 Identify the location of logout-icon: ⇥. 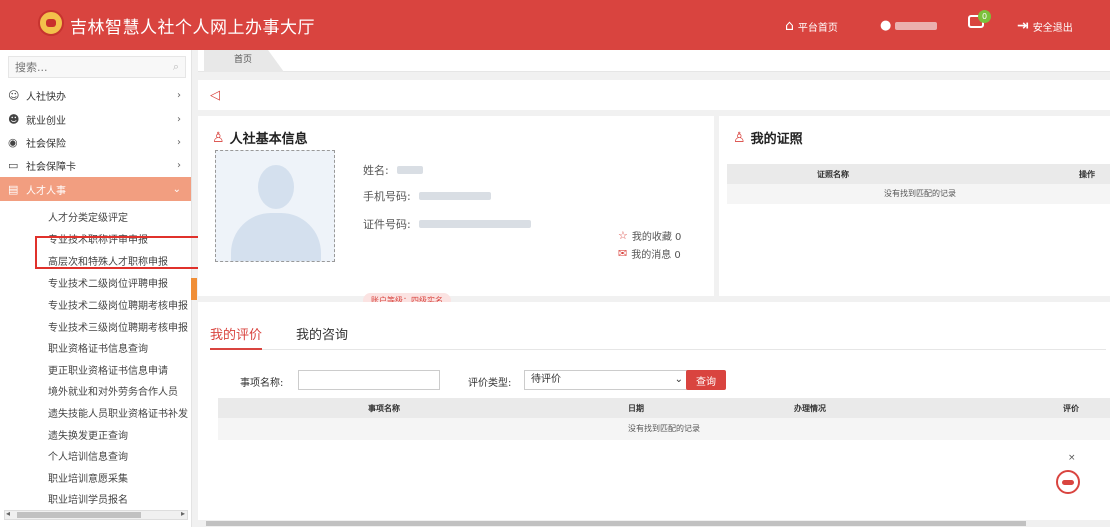
(1023, 26).